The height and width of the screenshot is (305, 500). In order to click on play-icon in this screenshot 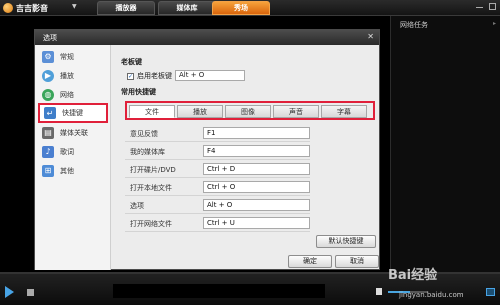, I will do `click(9, 292)`.